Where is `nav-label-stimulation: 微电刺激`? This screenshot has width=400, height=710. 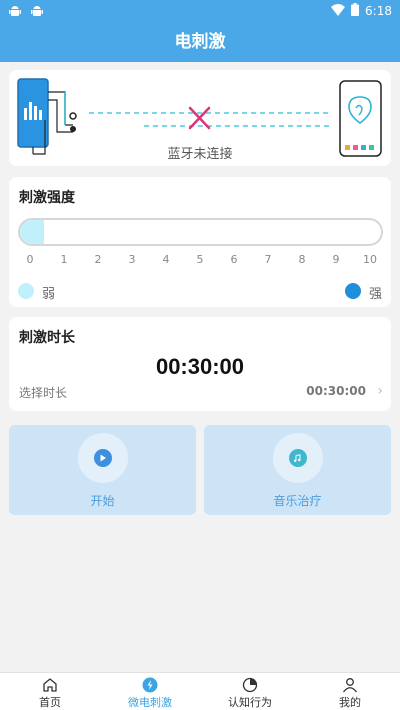 nav-label-stimulation: 微电刺激 is located at coordinates (150, 702).